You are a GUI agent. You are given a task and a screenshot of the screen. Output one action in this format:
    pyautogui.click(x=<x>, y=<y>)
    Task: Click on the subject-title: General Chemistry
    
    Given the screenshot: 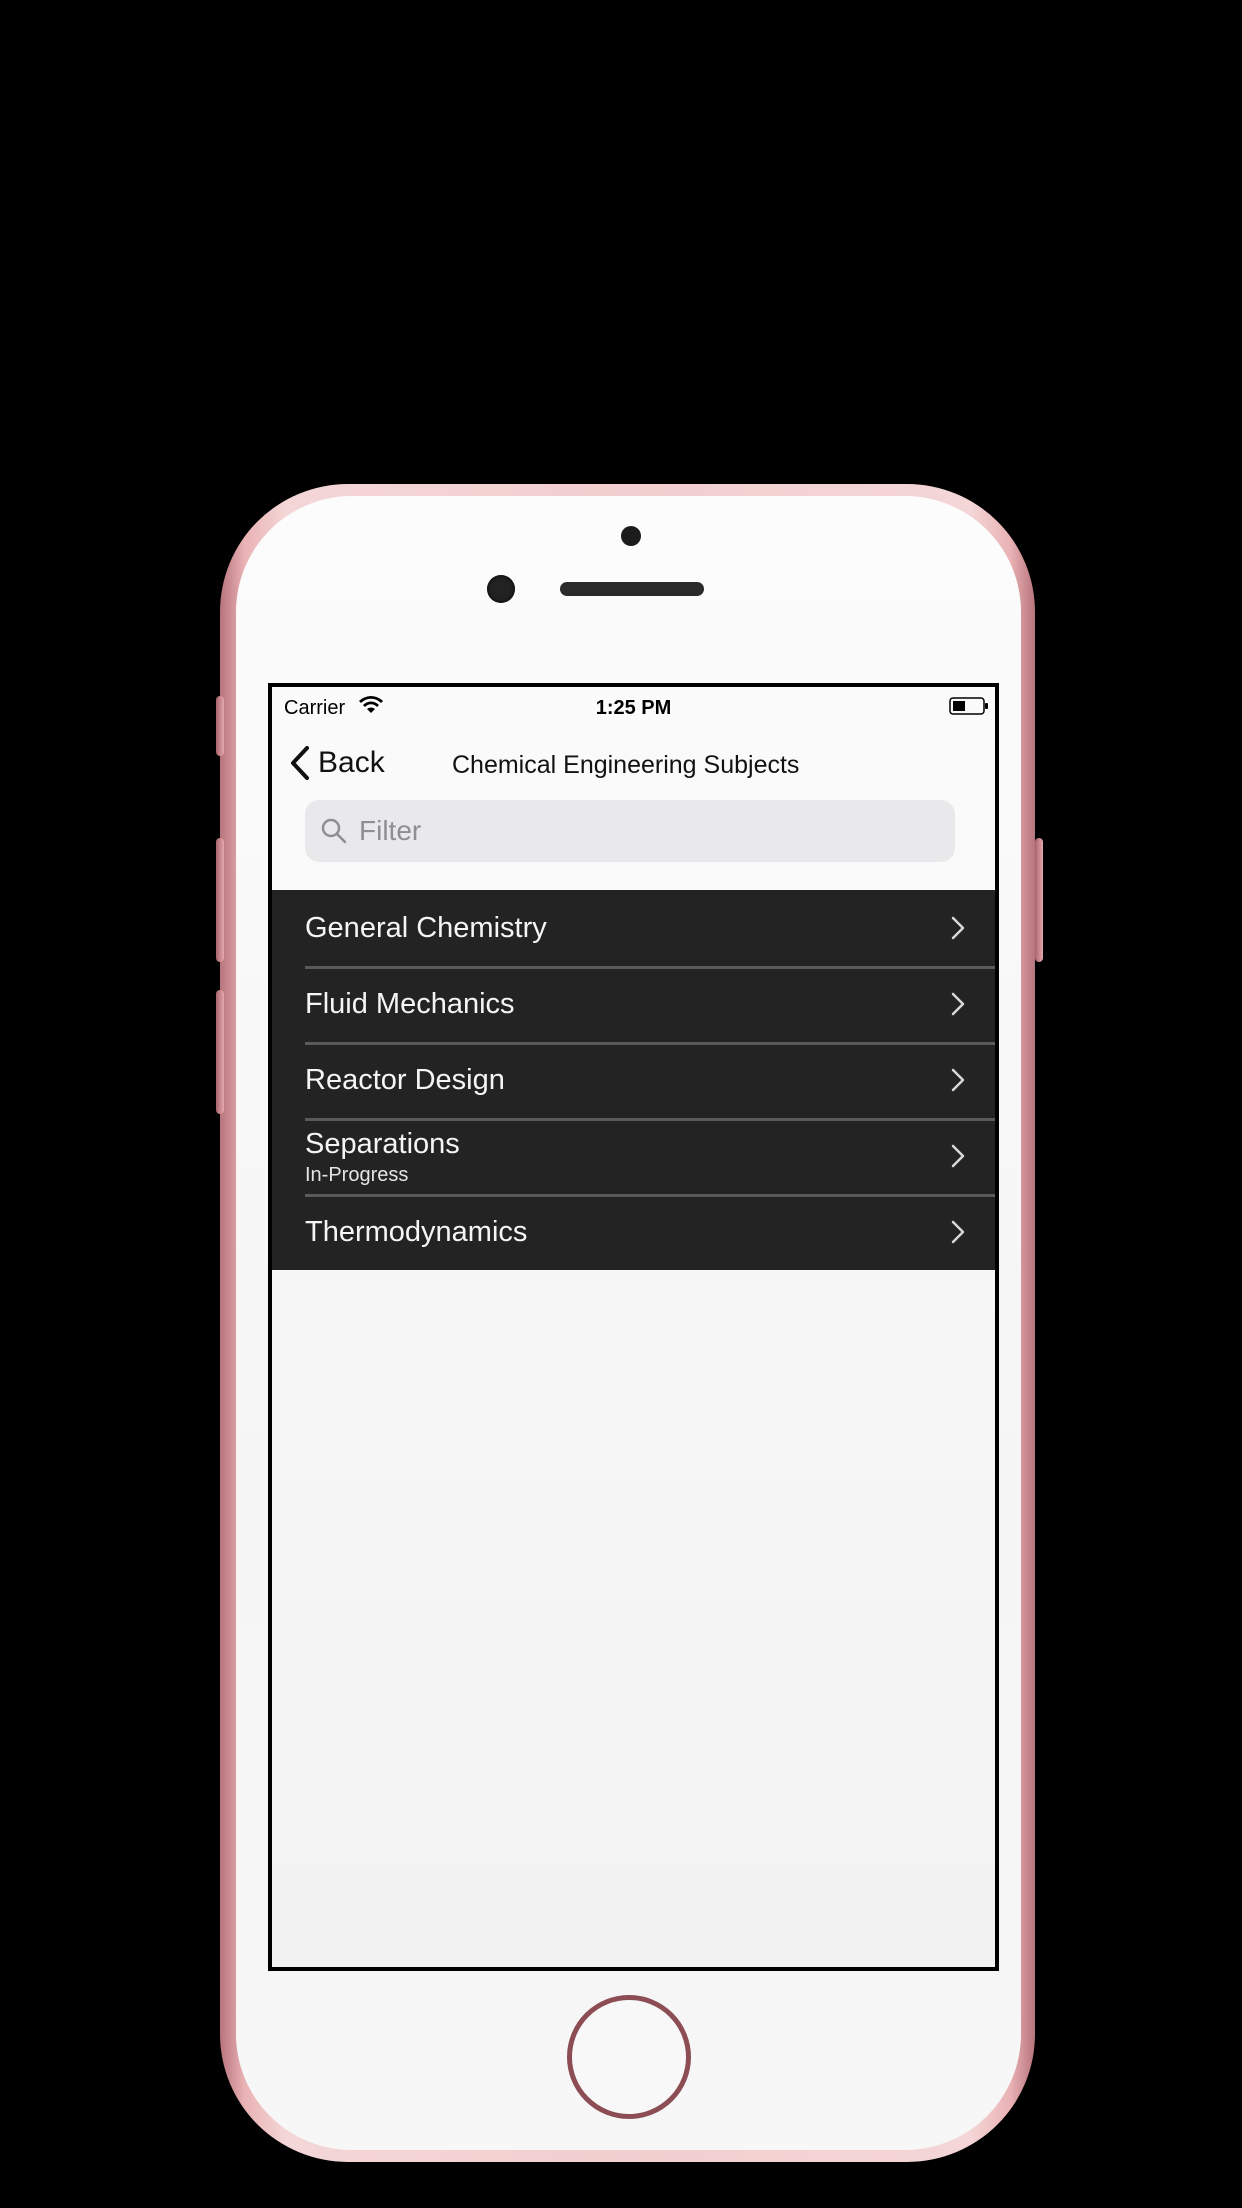 What is the action you would take?
    pyautogui.click(x=426, y=928)
    